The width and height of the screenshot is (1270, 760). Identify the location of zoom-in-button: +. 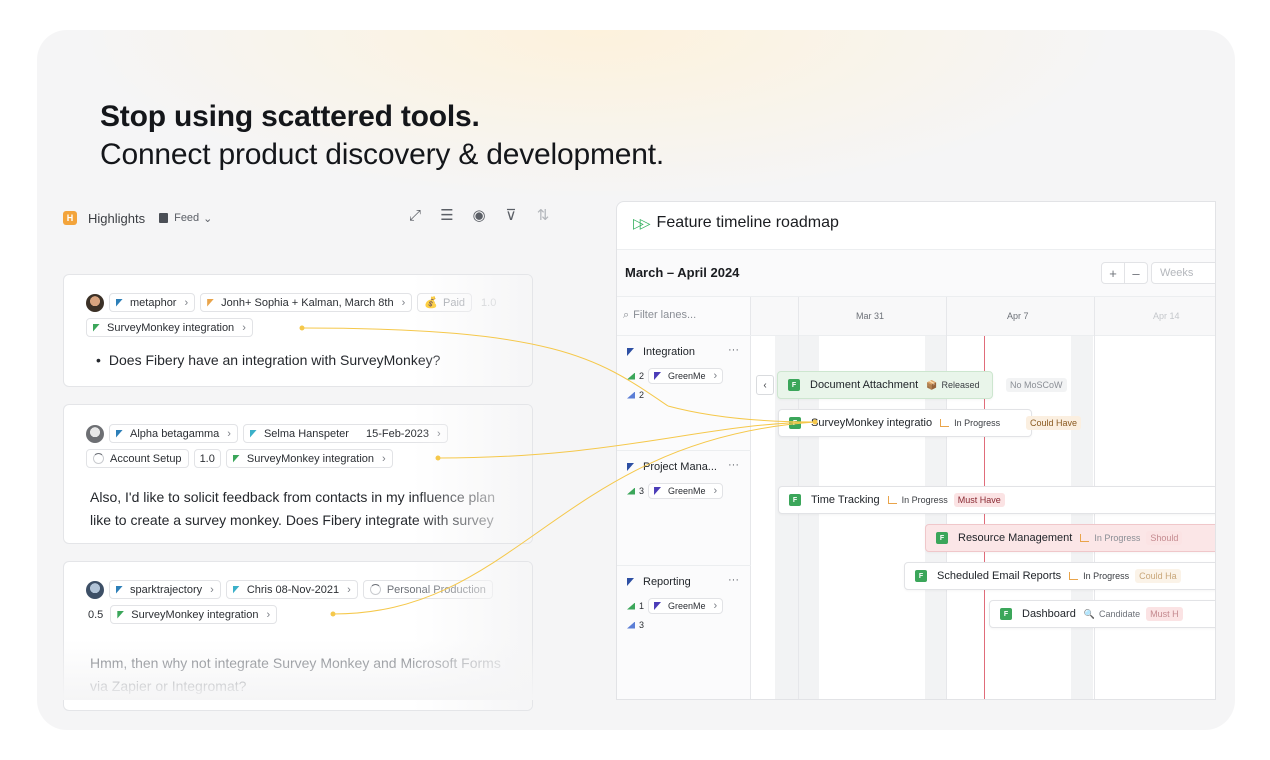
(1113, 273).